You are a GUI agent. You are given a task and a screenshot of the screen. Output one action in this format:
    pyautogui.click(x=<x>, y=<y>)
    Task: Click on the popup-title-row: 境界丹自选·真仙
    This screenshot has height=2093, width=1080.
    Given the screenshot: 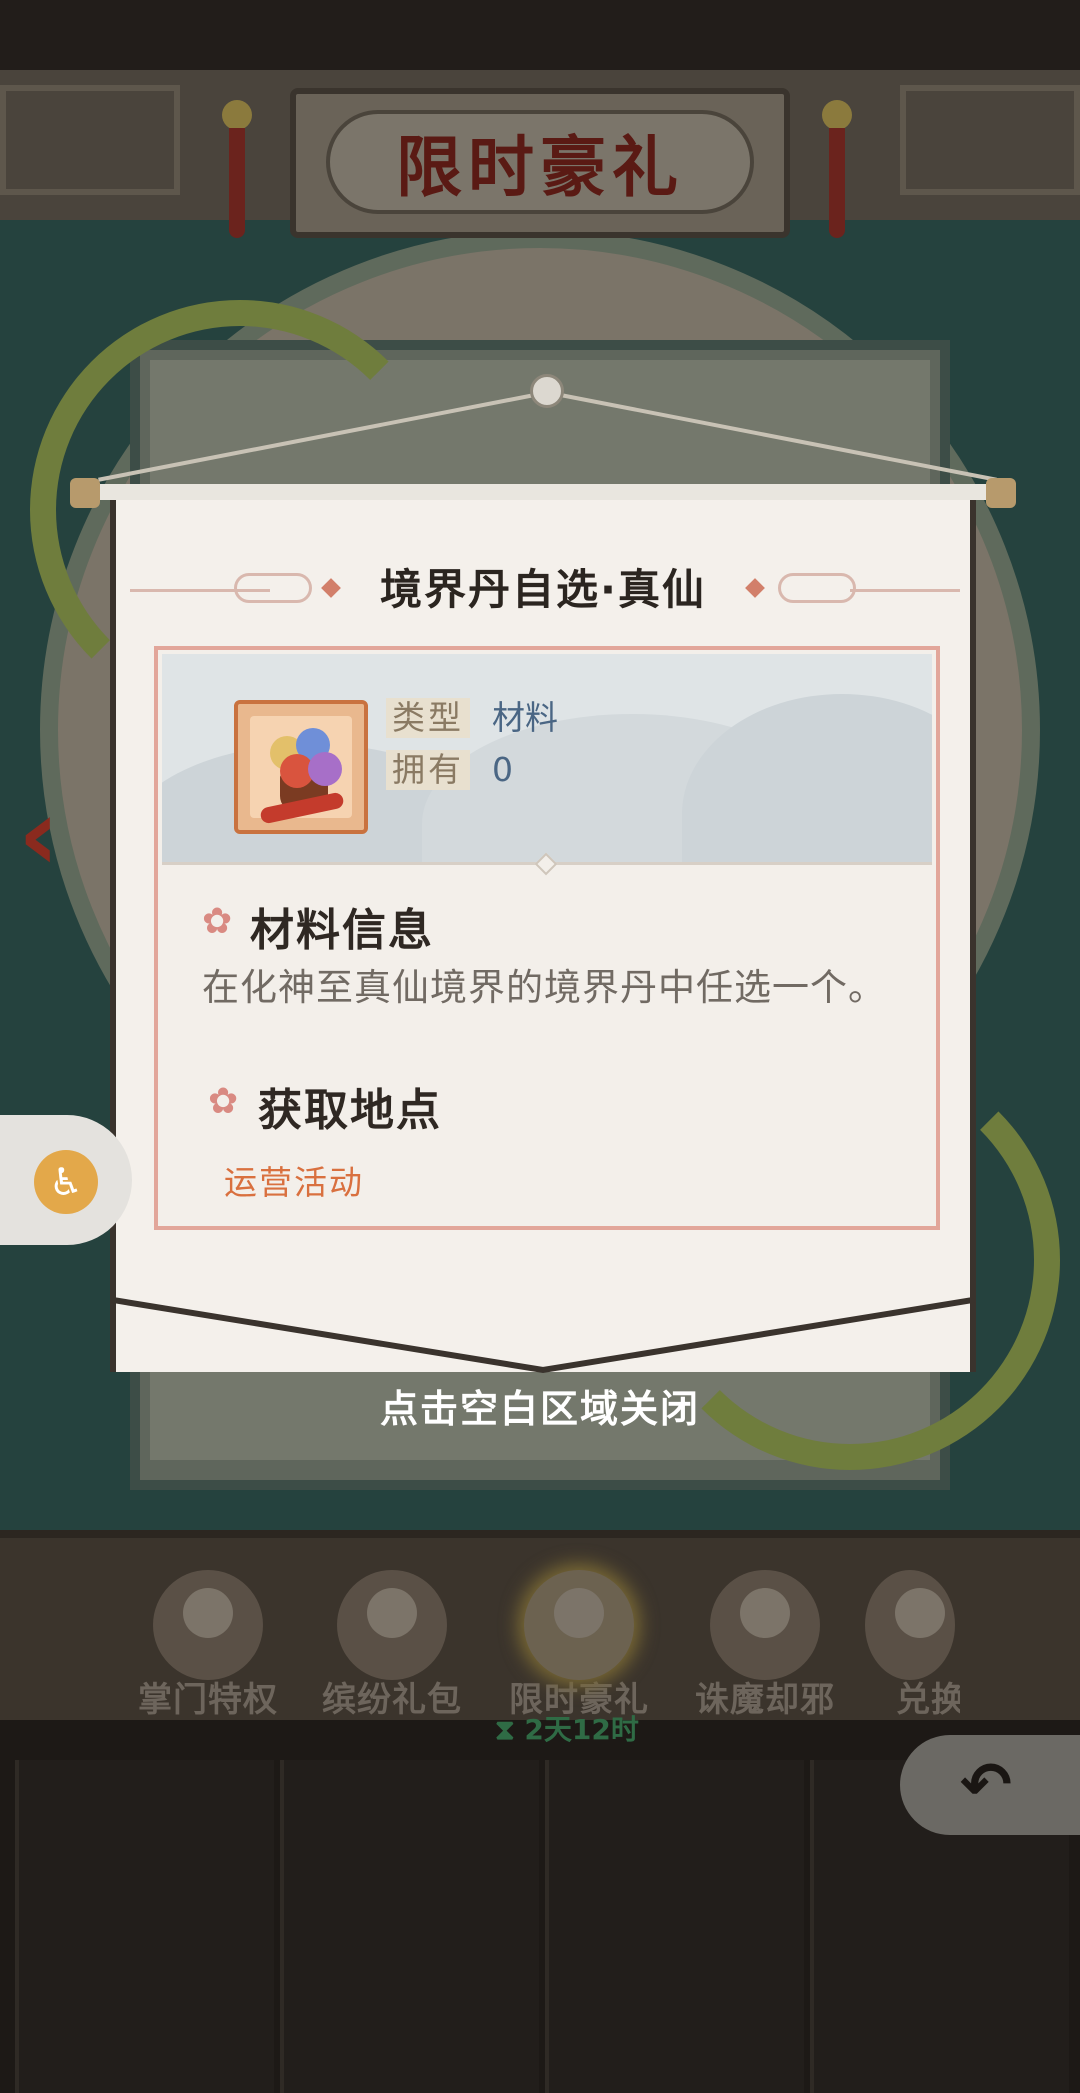 What is the action you would take?
    pyautogui.click(x=543, y=590)
    